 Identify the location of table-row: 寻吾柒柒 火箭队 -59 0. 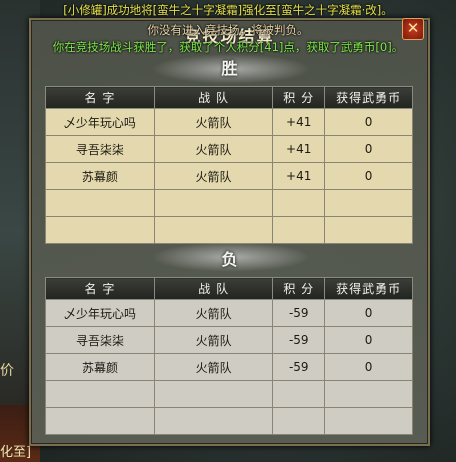
(229, 340).